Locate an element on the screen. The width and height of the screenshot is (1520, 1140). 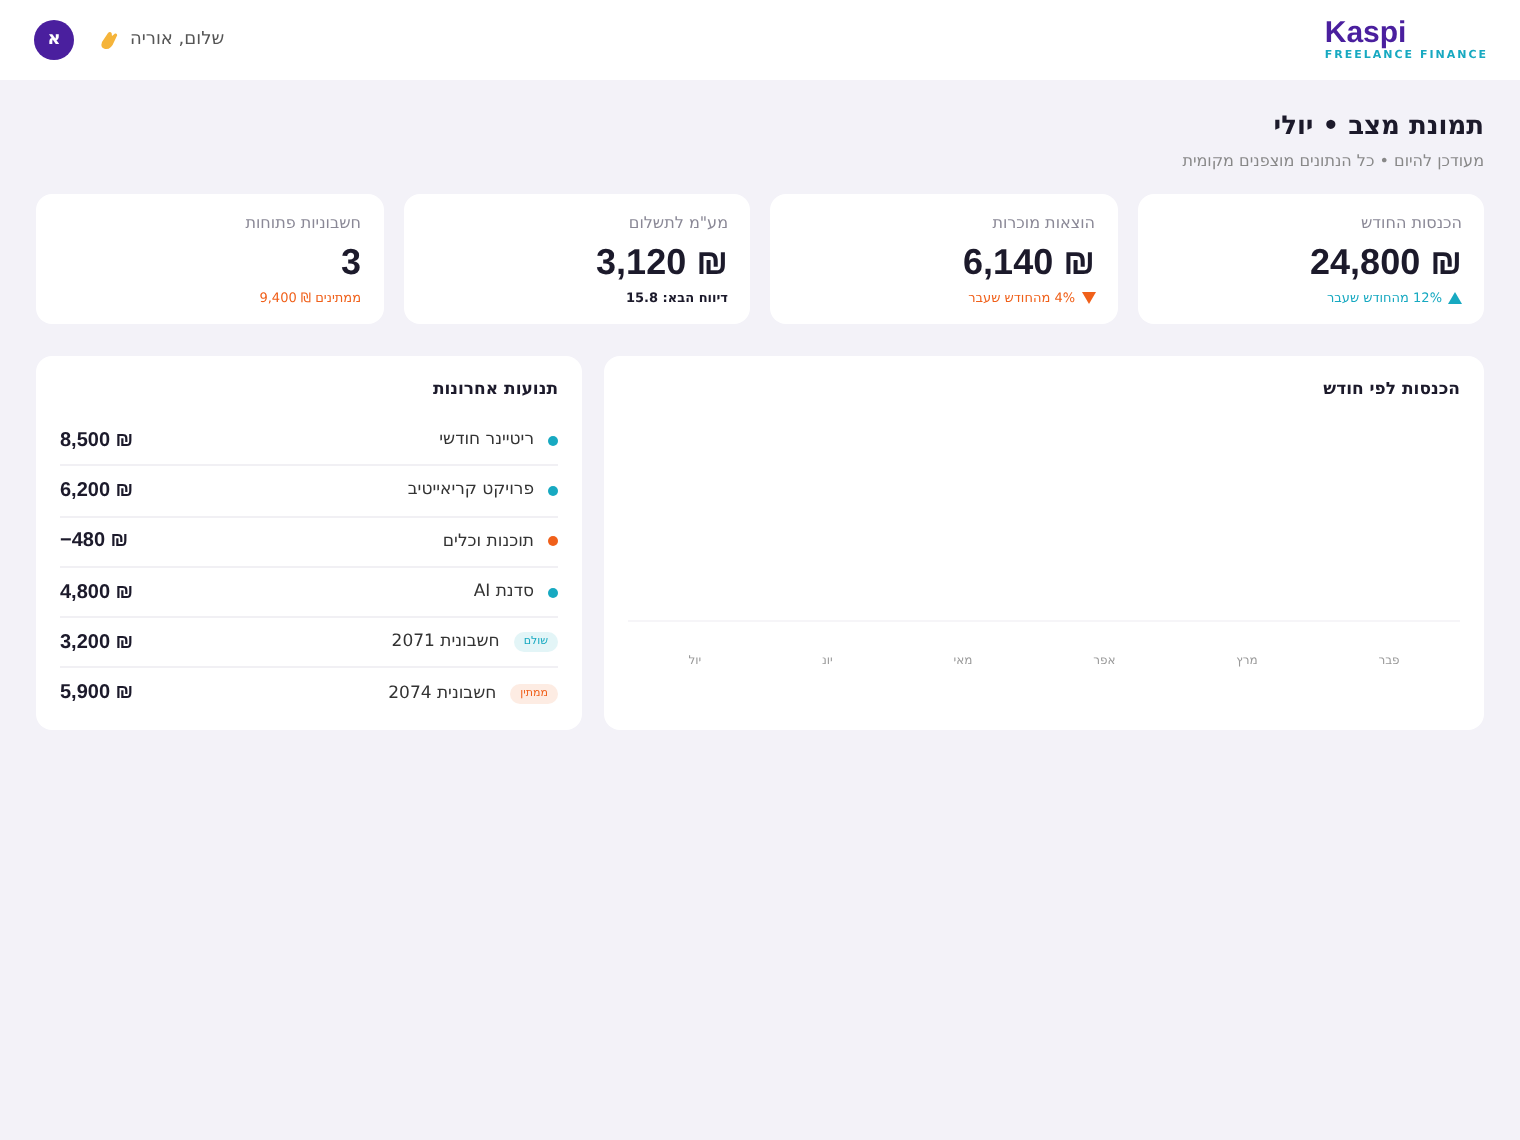
chart-title: הכנסות לפי חודש is located at coordinates (1390, 390).